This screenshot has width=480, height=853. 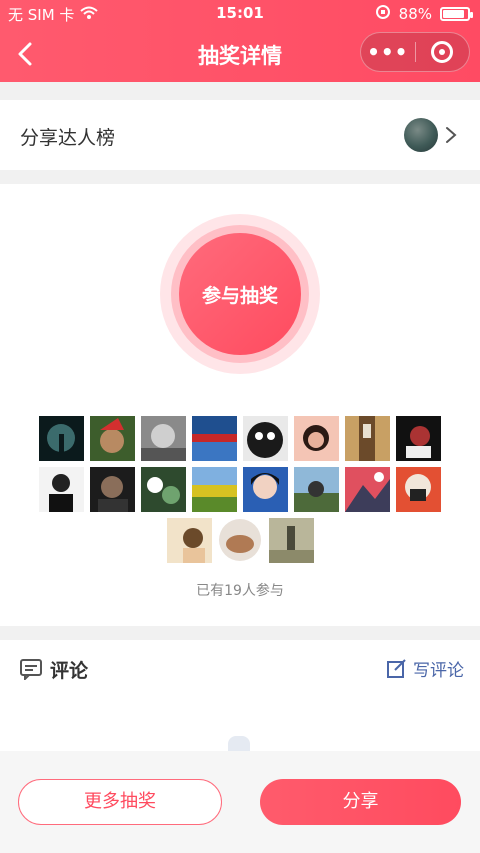 I want to click on comments-title: 评论, so click(x=69, y=671).